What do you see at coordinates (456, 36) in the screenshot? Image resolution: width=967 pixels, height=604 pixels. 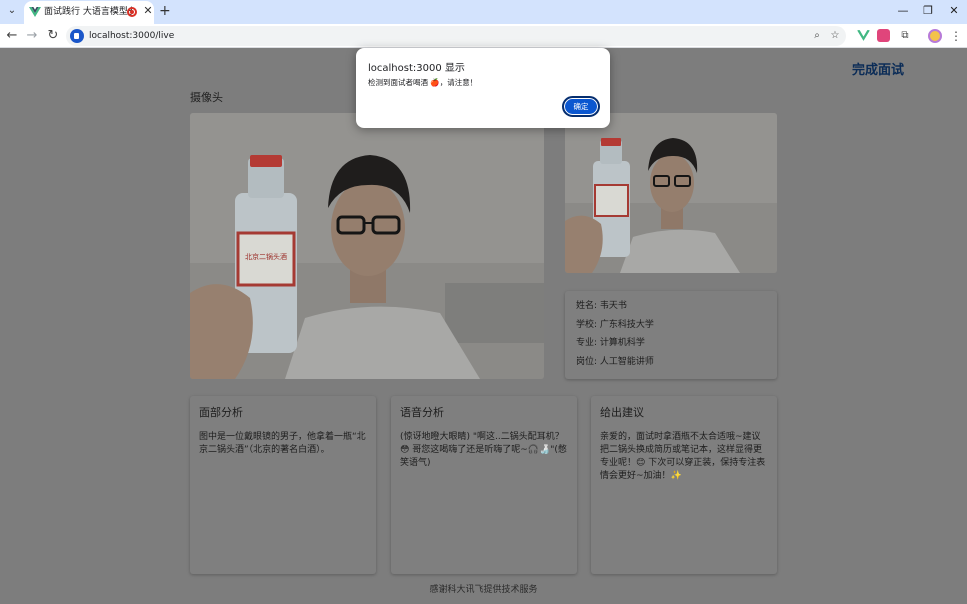 I see `address-bar: localhost:3000/live ⌕ ☆` at bounding box center [456, 36].